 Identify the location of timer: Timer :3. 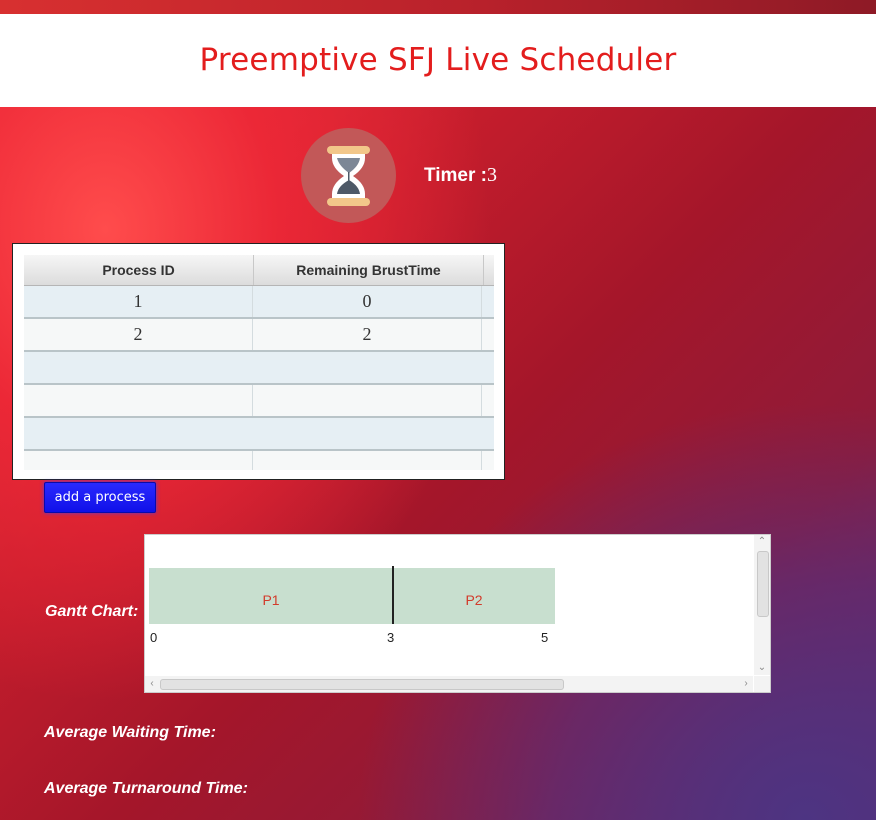
(460, 175).